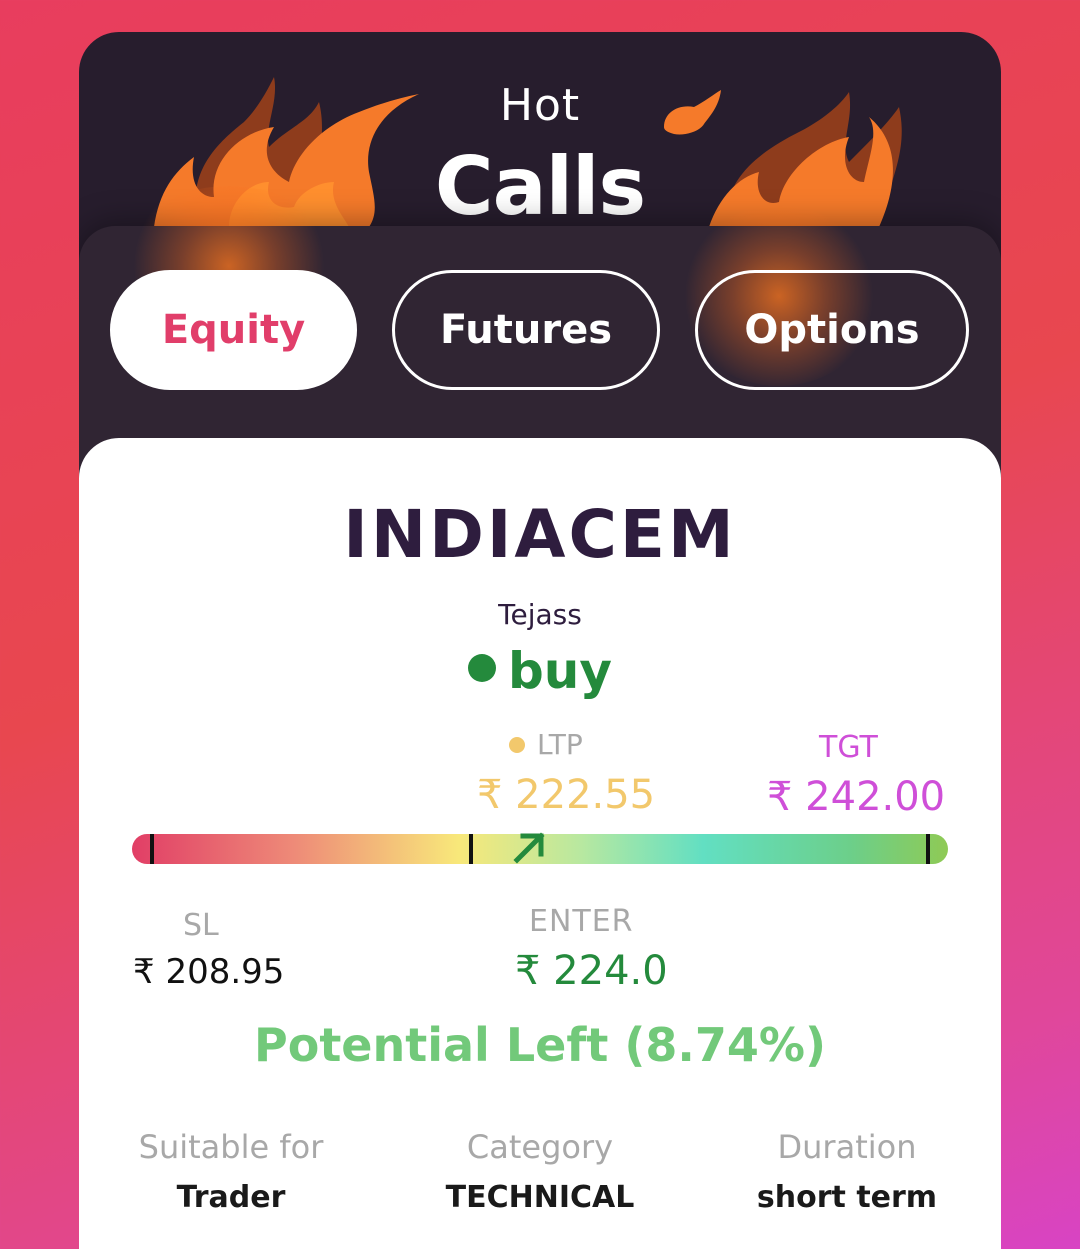  What do you see at coordinates (856, 797) in the screenshot?
I see `tgt-value: ₹ 242.00` at bounding box center [856, 797].